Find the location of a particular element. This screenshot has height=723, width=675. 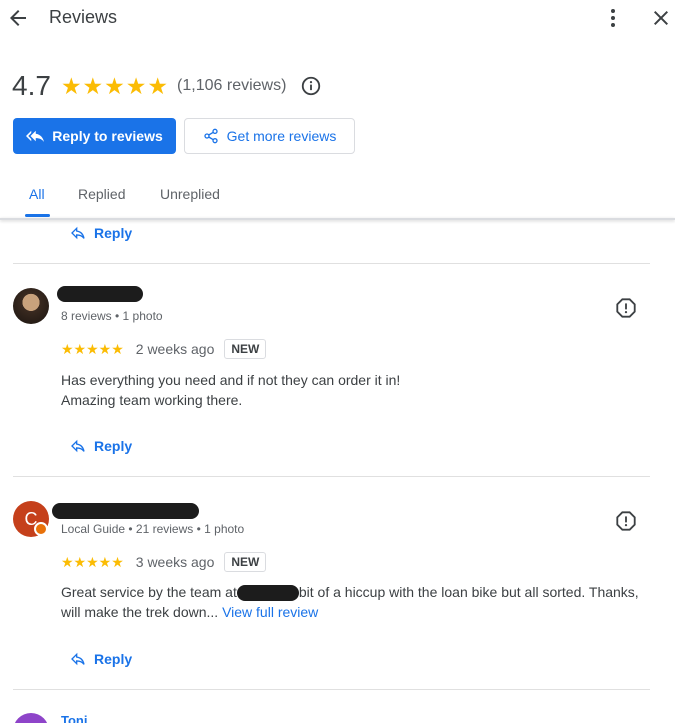

view-full-review-link: View full review is located at coordinates (270, 612).